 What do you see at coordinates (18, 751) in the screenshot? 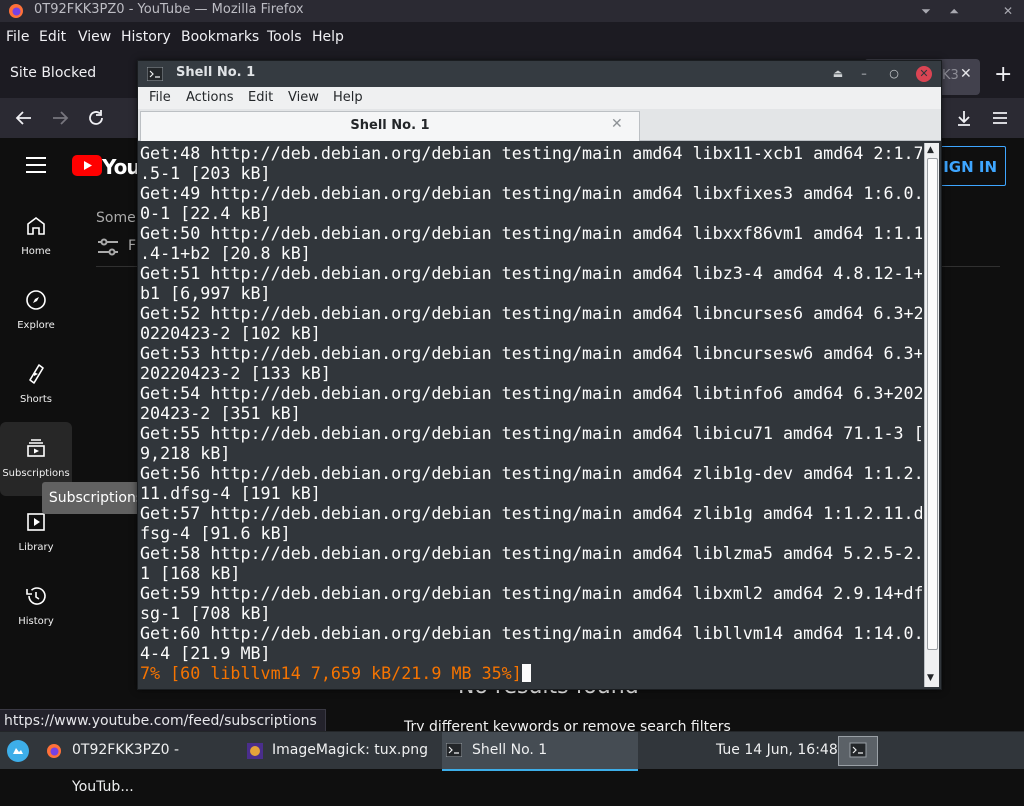
I see `app-launcher-icon` at bounding box center [18, 751].